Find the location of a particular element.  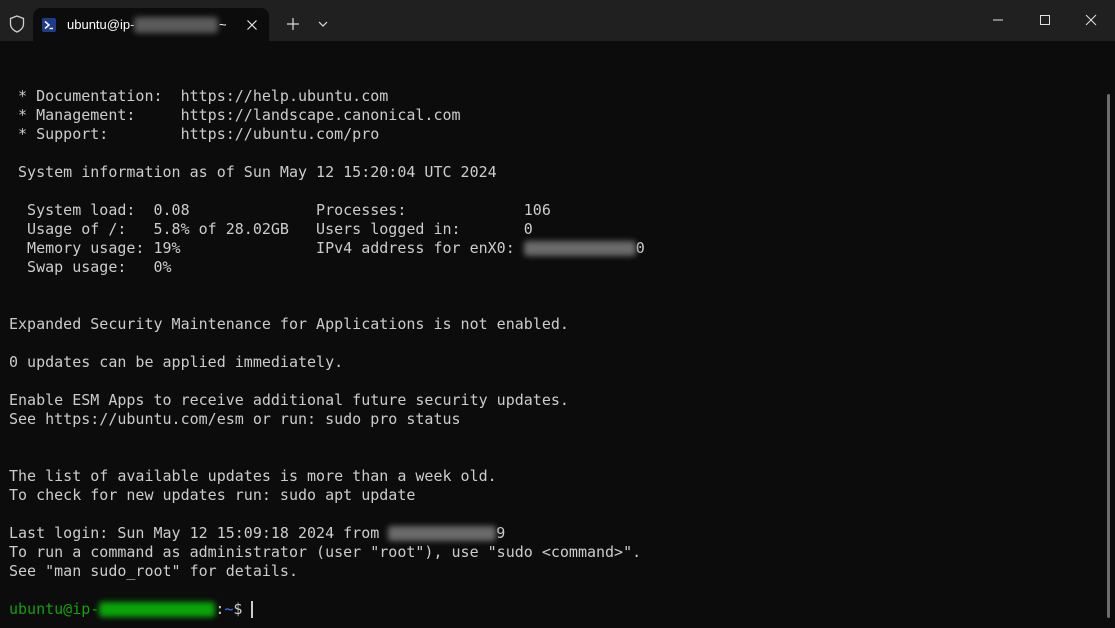

title-bar: ubuntu@ip- ~ is located at coordinates (557, 20).